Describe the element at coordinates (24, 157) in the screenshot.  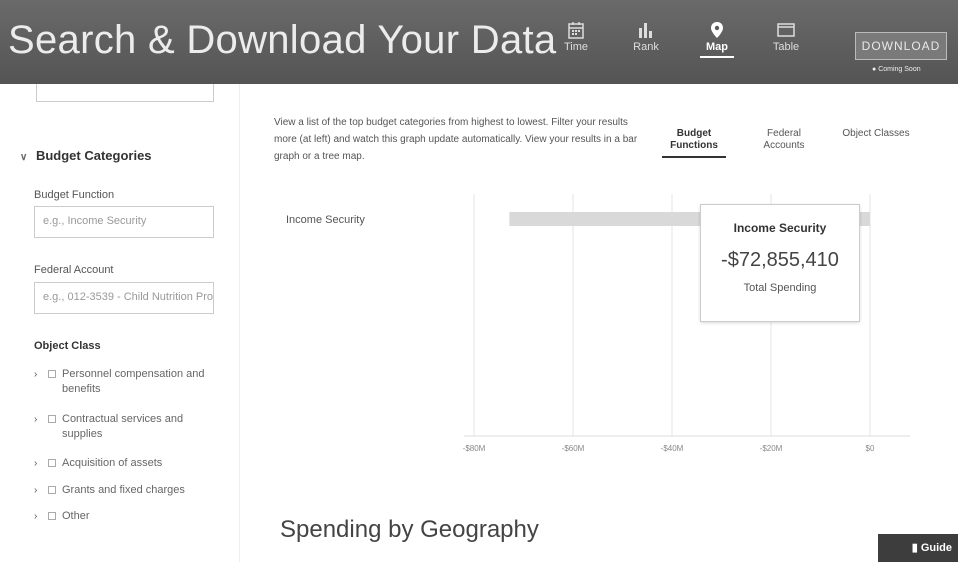
I see `chevron-down-icon: ∨` at that location.